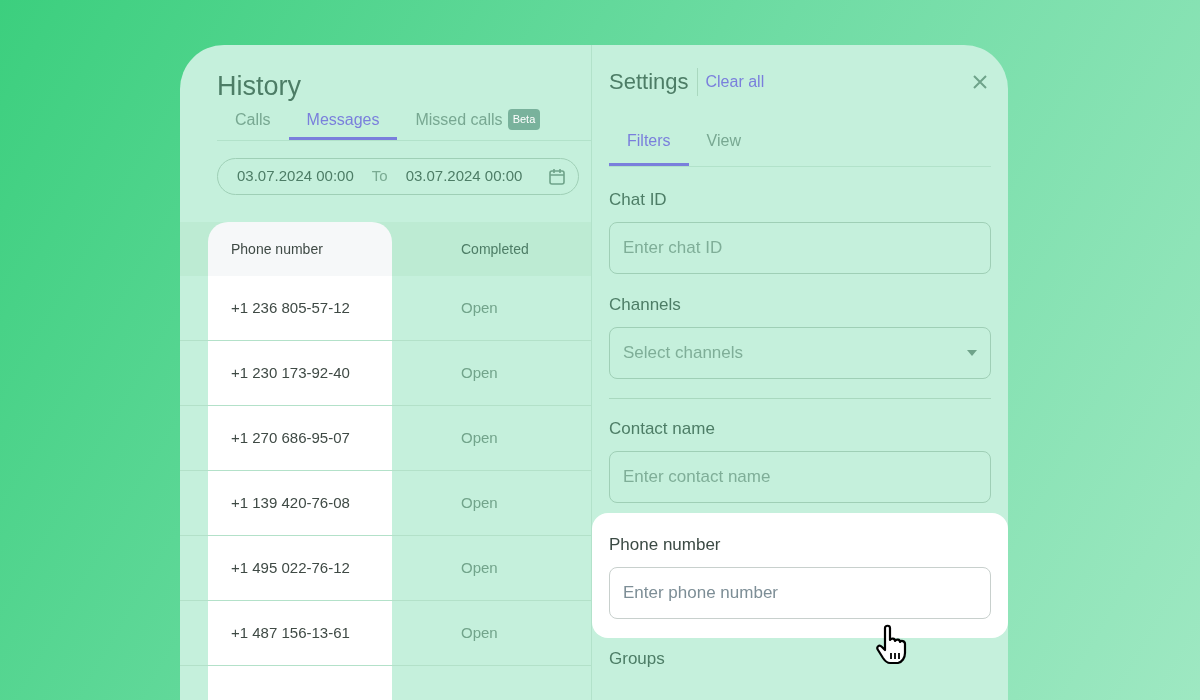 This screenshot has width=1200, height=700. Describe the element at coordinates (972, 353) in the screenshot. I see `caret-icon` at that location.